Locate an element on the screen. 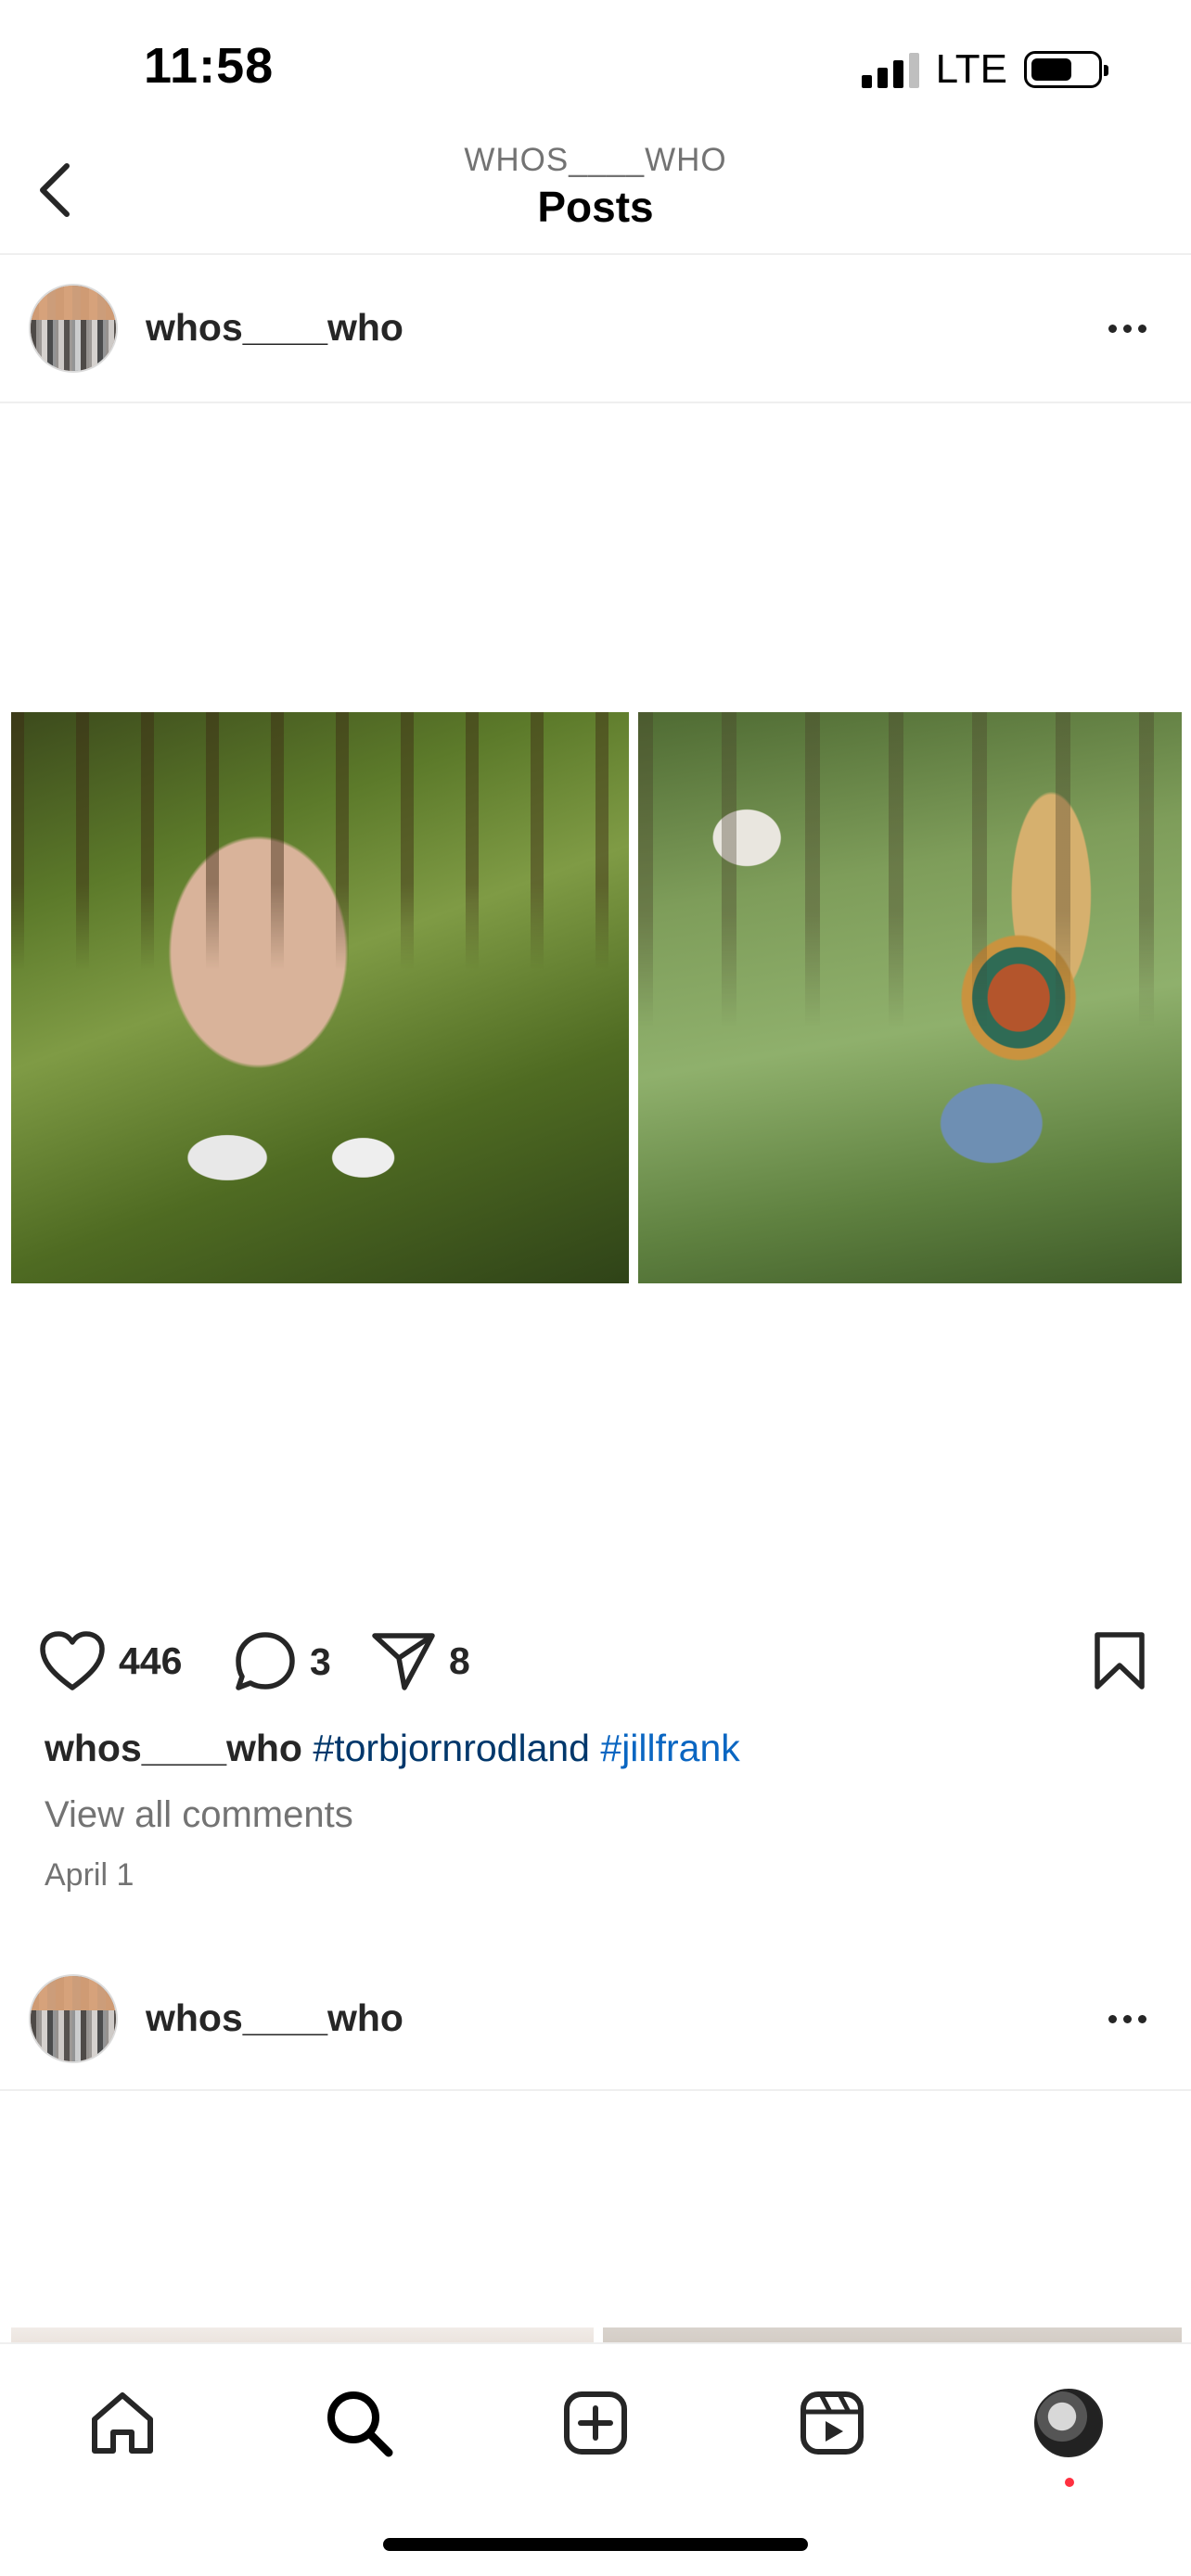 The height and width of the screenshot is (2576, 1191). profile-avatar is located at coordinates (1068, 2423).